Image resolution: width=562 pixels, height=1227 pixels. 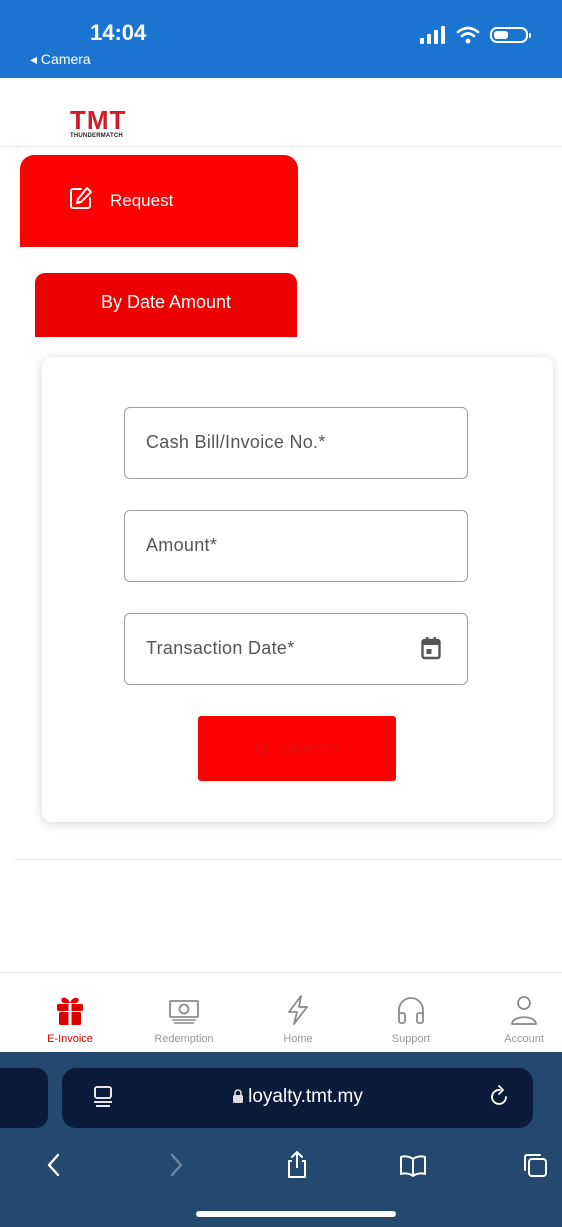 I want to click on battery-icon, so click(x=510, y=35).